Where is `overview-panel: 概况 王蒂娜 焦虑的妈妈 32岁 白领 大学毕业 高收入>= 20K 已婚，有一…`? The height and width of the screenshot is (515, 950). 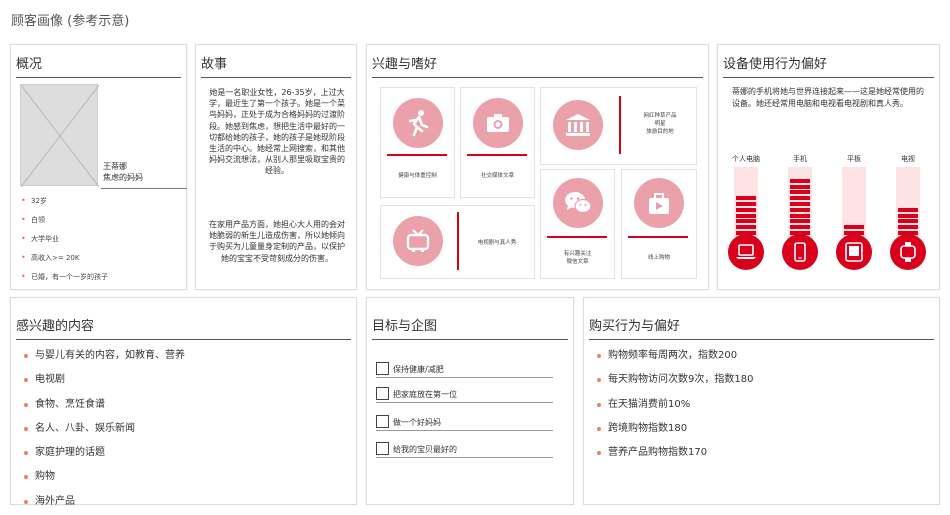 overview-panel: 概况 王蒂娜 焦虑的妈妈 32岁 白领 大学毕业 高收入>= 20K 已婚，有一… is located at coordinates (98, 167).